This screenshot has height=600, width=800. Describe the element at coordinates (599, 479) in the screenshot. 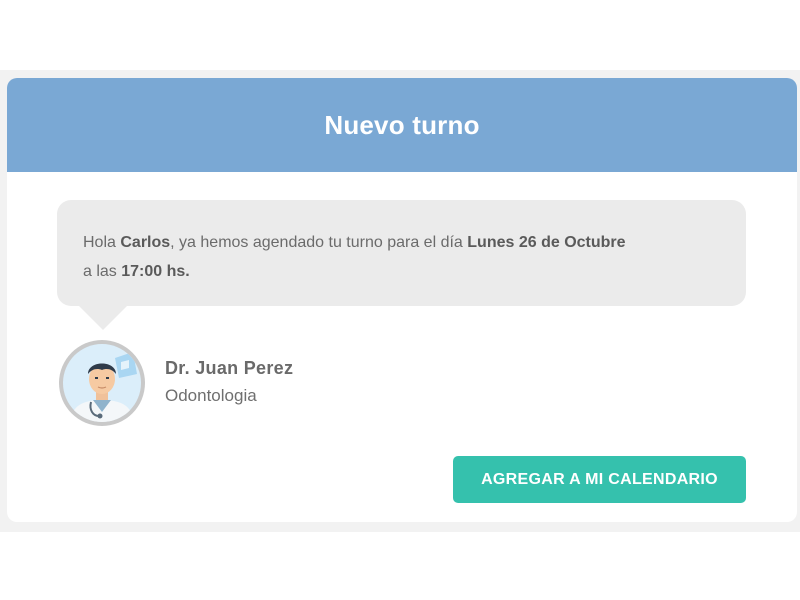

I see `add-to-calendar-button: AGREGAR A MI CALENDARIO` at that location.